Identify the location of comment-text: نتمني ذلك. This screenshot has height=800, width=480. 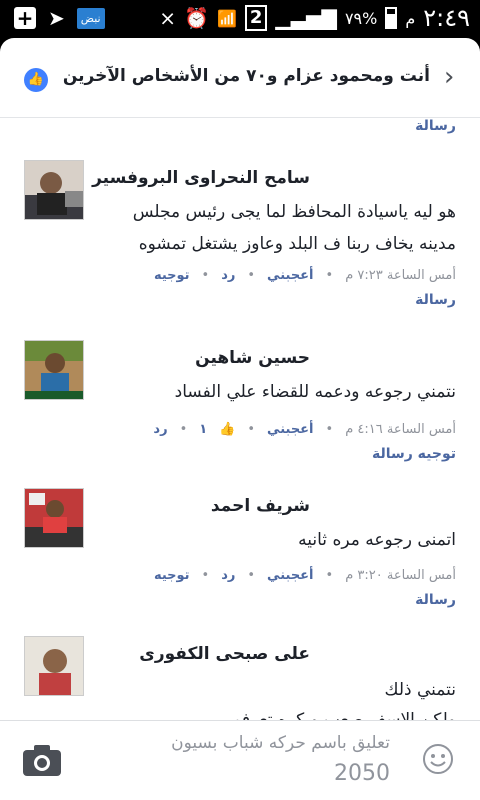
(420, 690).